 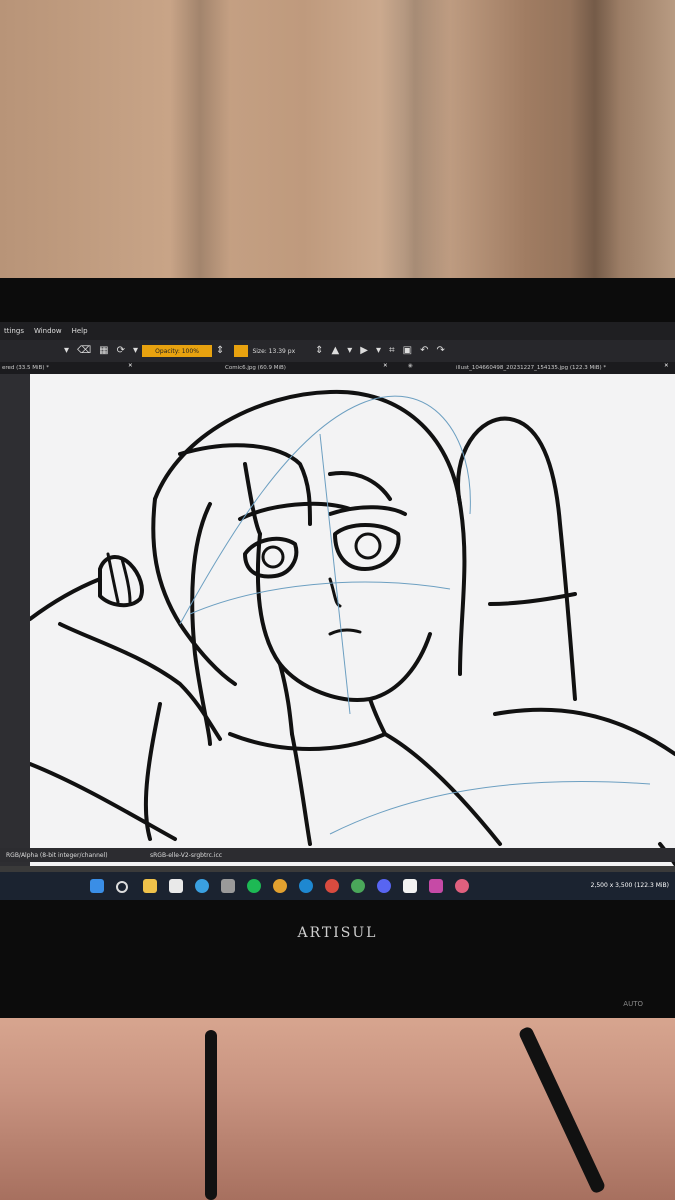 I want to click on windows-taskbar: 2,500 x 3,500 (122.3 MiB), so click(x=337, y=886).